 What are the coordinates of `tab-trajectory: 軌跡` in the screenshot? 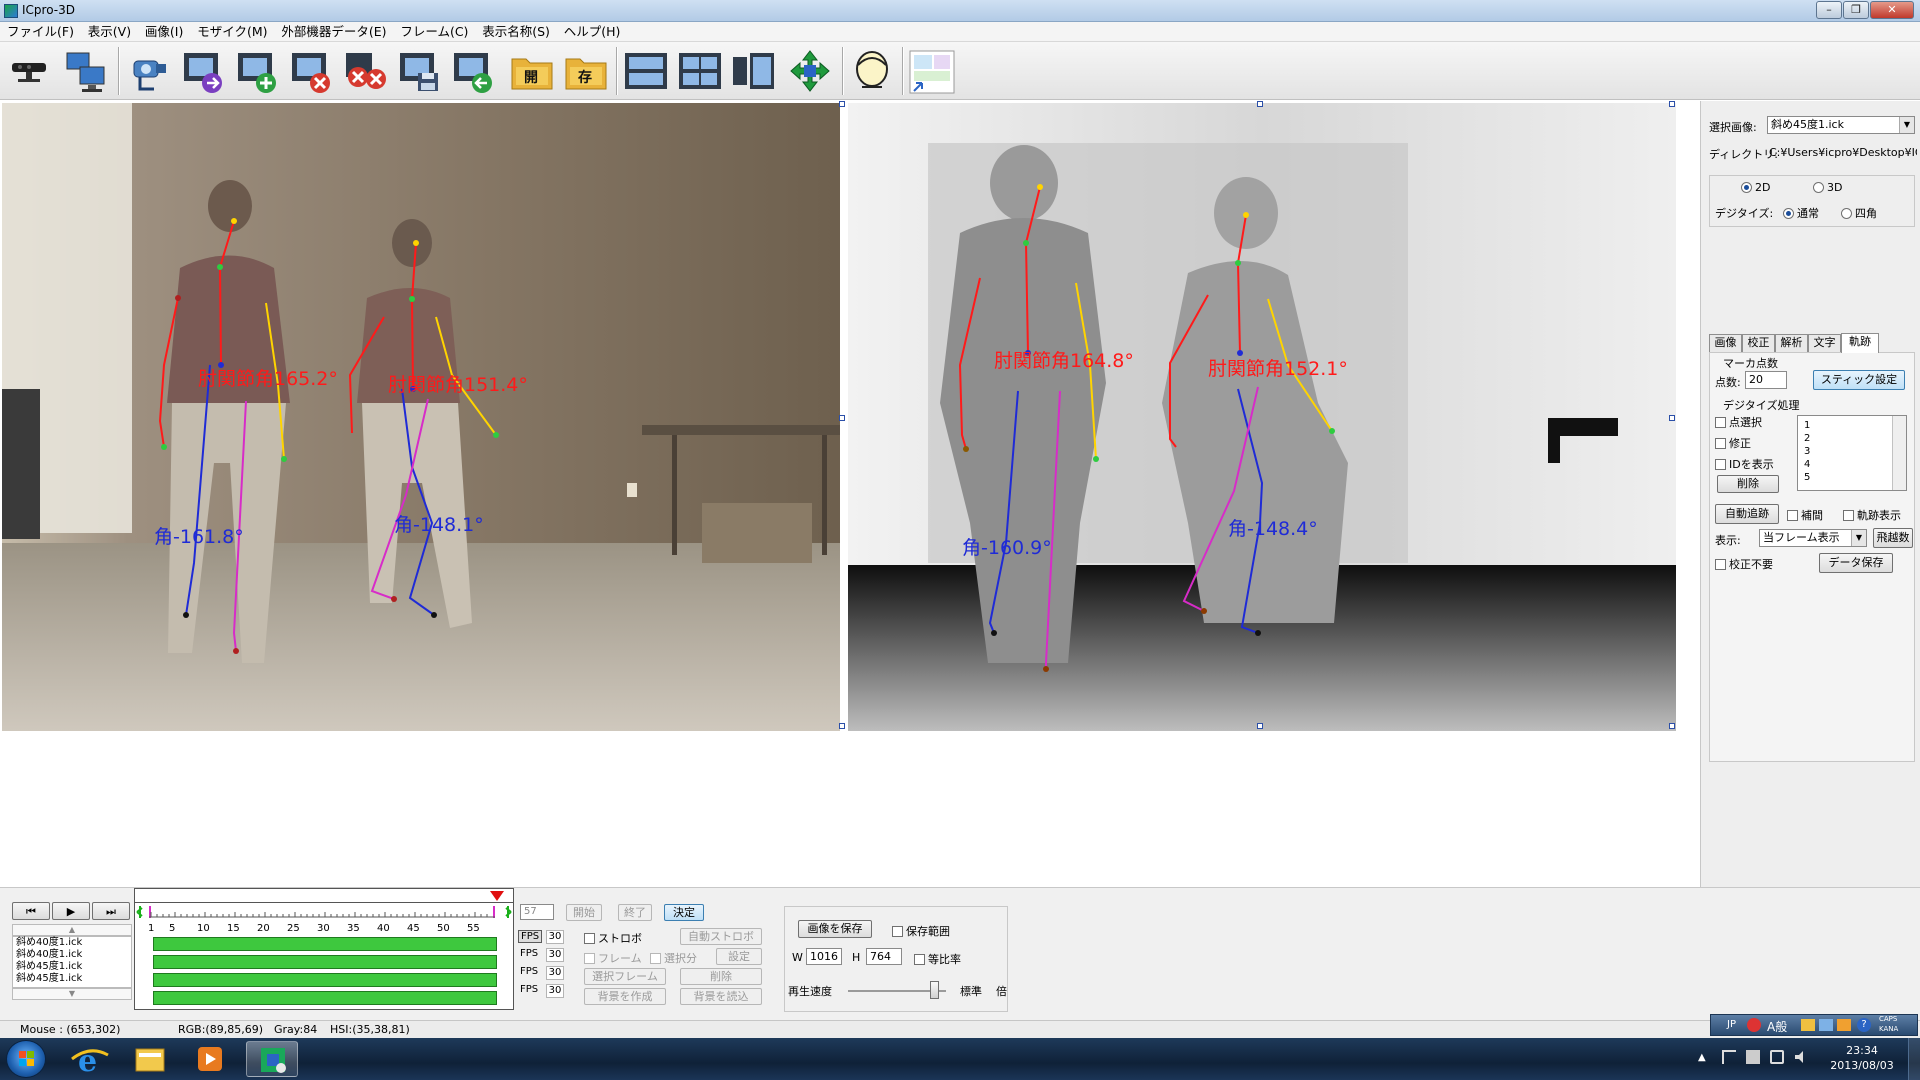 It's located at (1860, 343).